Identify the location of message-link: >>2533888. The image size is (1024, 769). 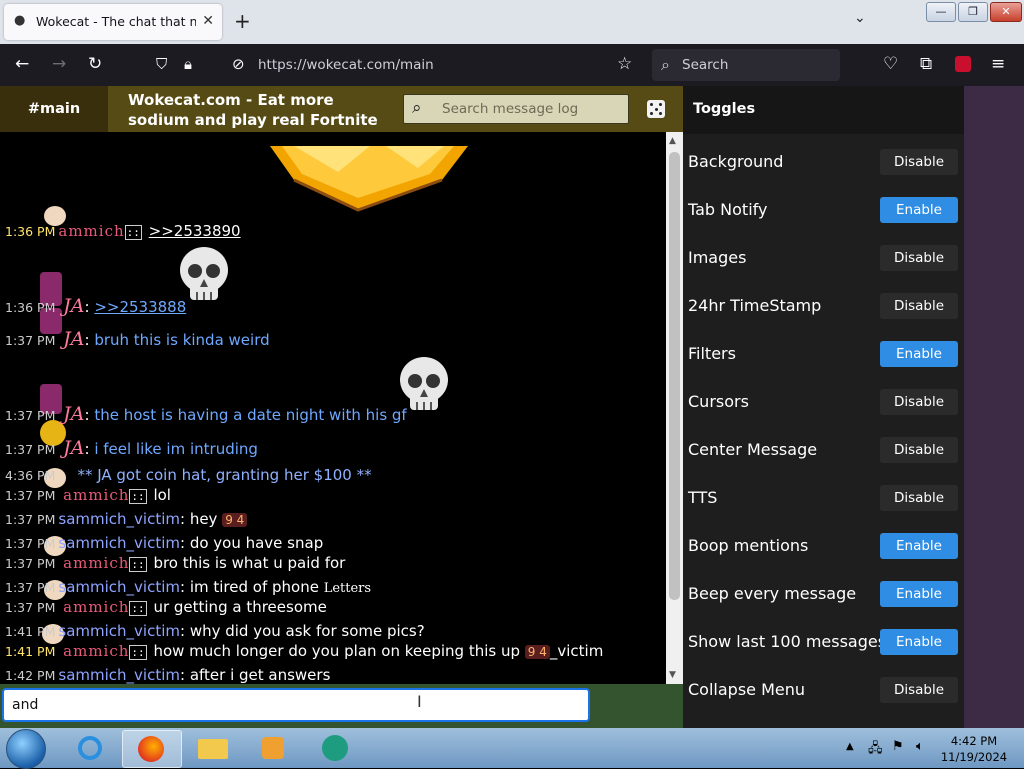
(140, 307).